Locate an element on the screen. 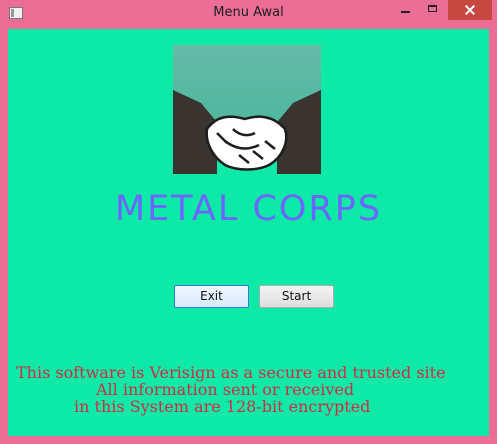 This screenshot has height=444, width=497. brand-name: METAL CORPS is located at coordinates (248, 209).